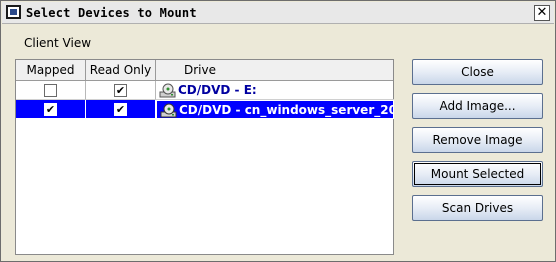 The width and height of the screenshot is (556, 262). I want to click on title-bar: Select Devices to Mount ✕, so click(278, 13).